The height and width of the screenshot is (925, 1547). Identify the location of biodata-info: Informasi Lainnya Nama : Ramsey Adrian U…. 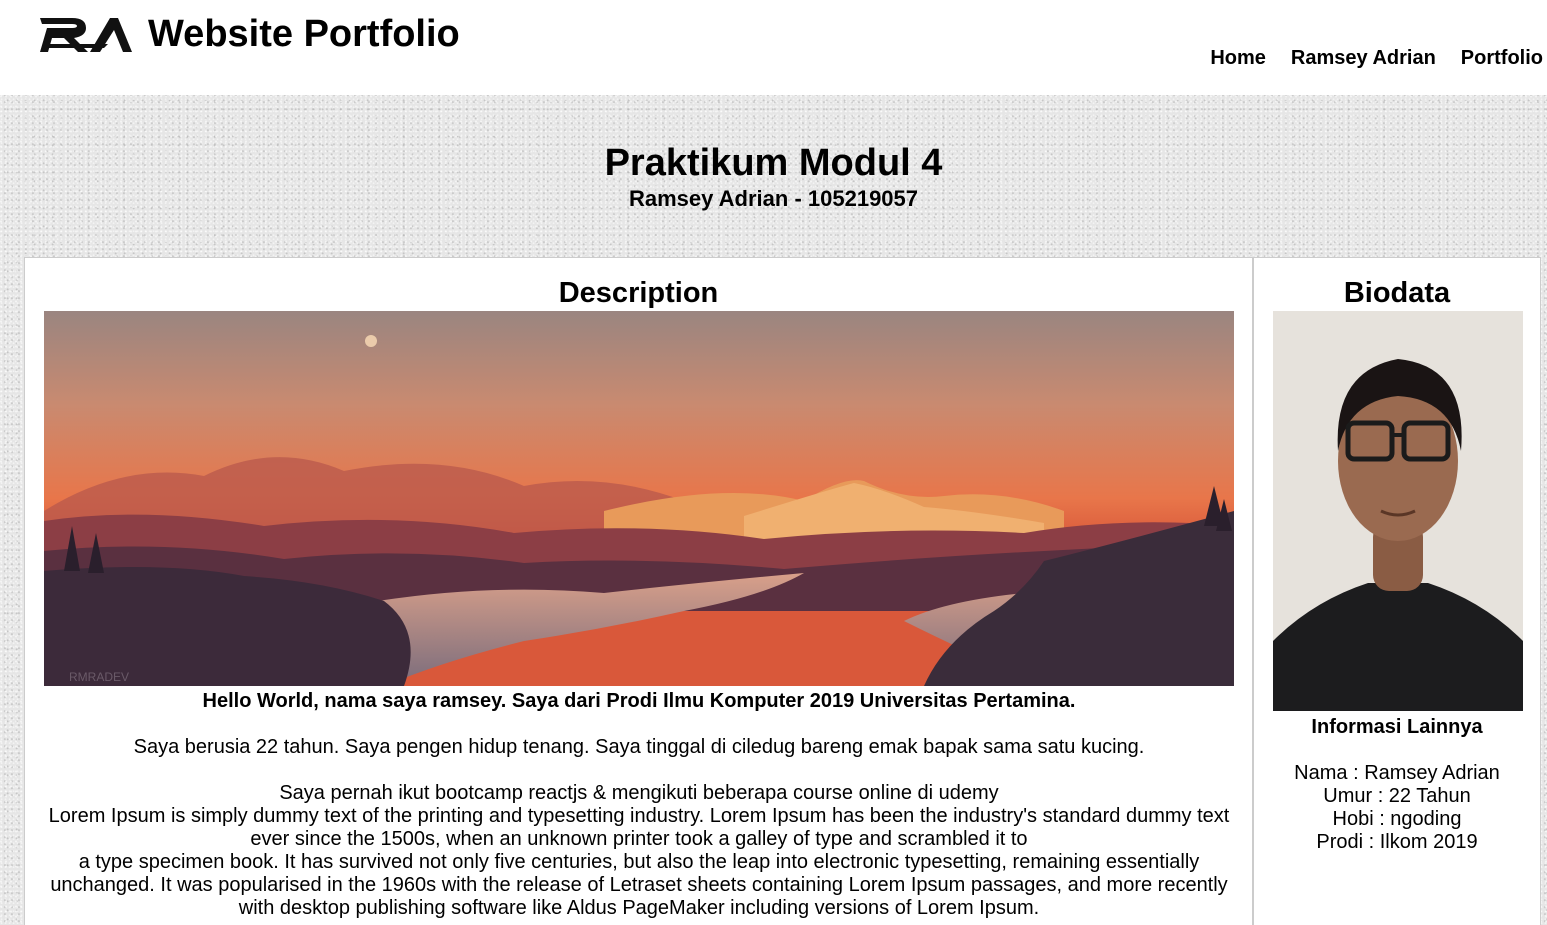
(1397, 785).